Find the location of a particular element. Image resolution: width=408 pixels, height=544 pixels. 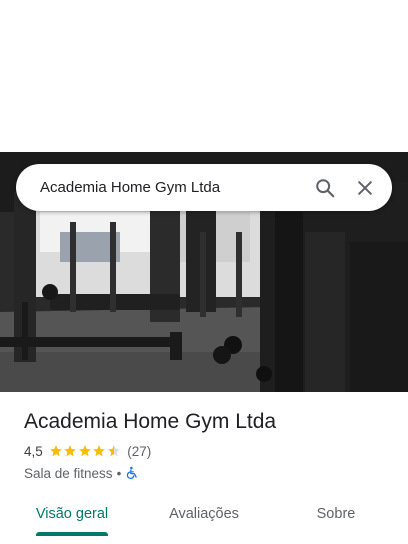

star-rating is located at coordinates (85, 451).